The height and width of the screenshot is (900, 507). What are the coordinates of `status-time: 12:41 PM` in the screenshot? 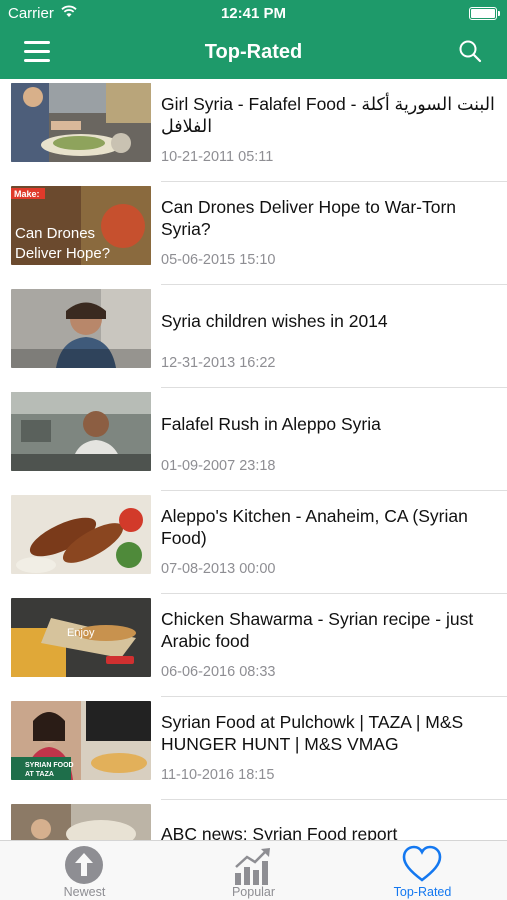 It's located at (253, 13).